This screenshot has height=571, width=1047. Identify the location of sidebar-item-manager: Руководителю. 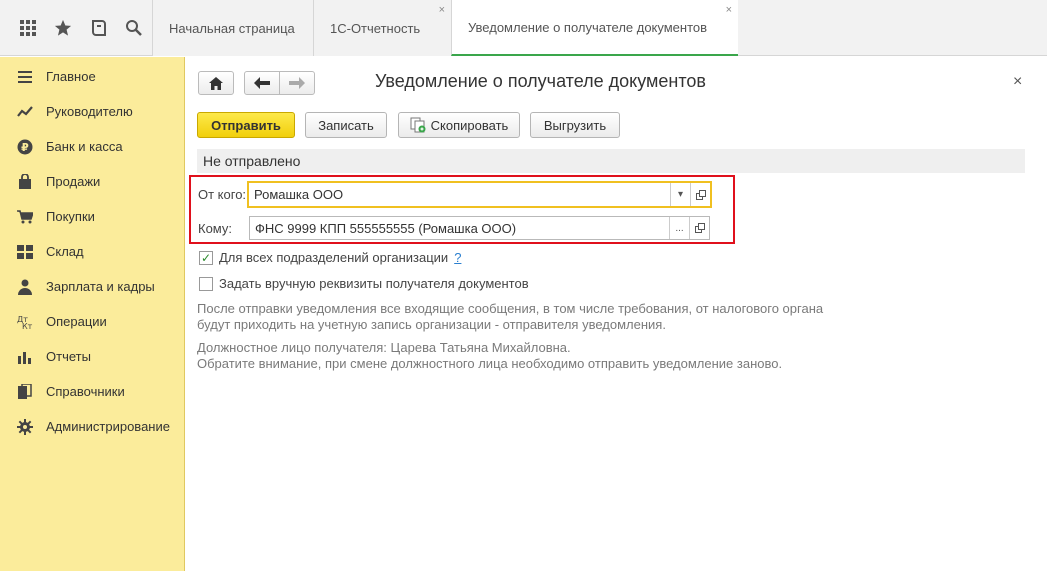
(92, 111).